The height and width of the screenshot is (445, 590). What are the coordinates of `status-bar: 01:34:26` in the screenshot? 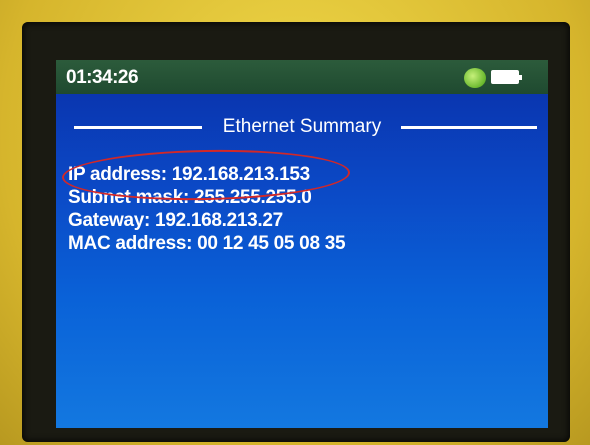 It's located at (302, 77).